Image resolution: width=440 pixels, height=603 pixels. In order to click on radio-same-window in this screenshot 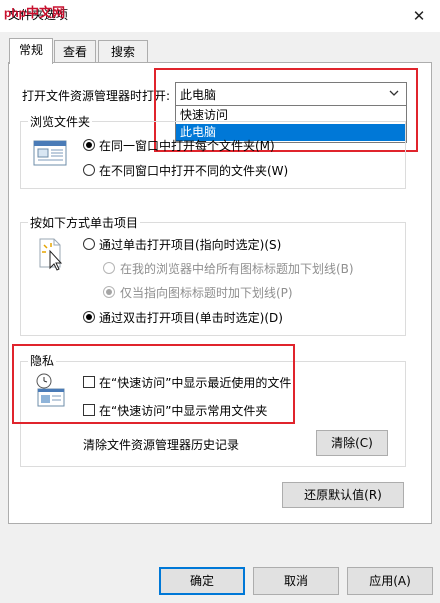, I will do `click(89, 145)`.